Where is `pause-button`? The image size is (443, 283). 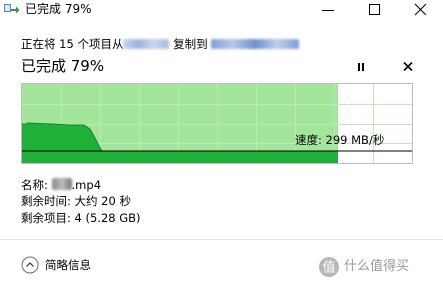
pause-button is located at coordinates (361, 67).